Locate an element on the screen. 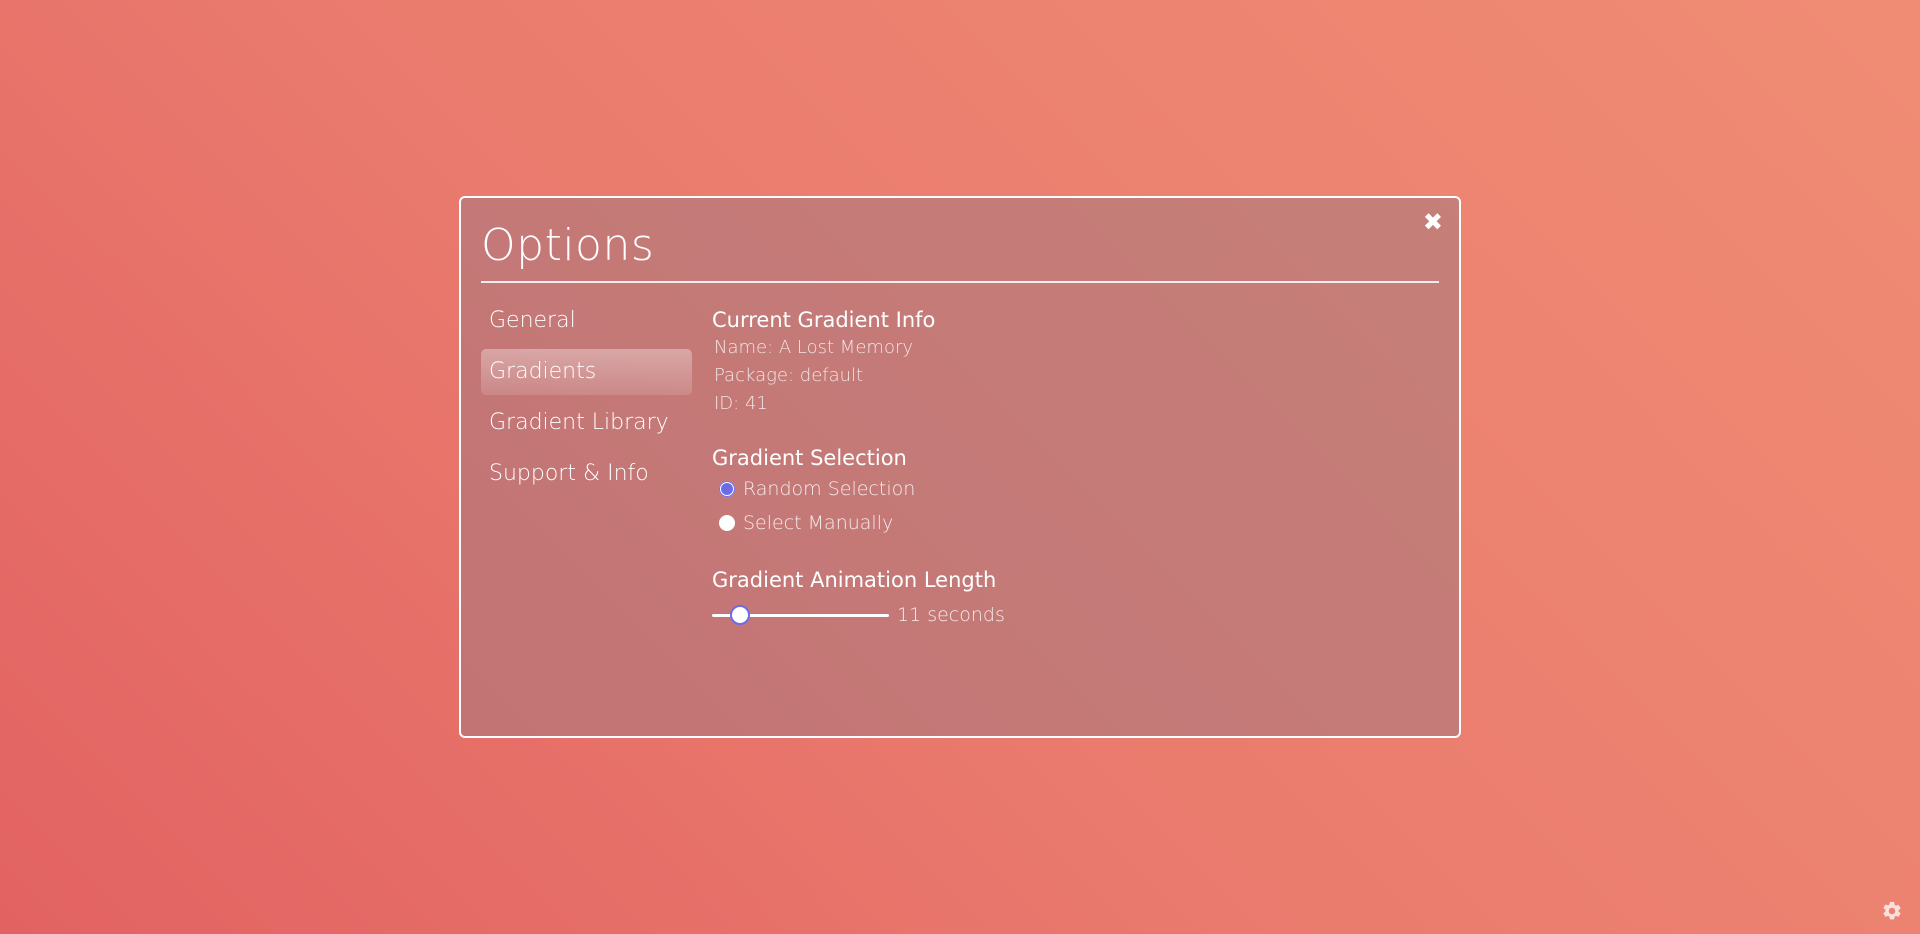  gear-icon is located at coordinates (1892, 911).